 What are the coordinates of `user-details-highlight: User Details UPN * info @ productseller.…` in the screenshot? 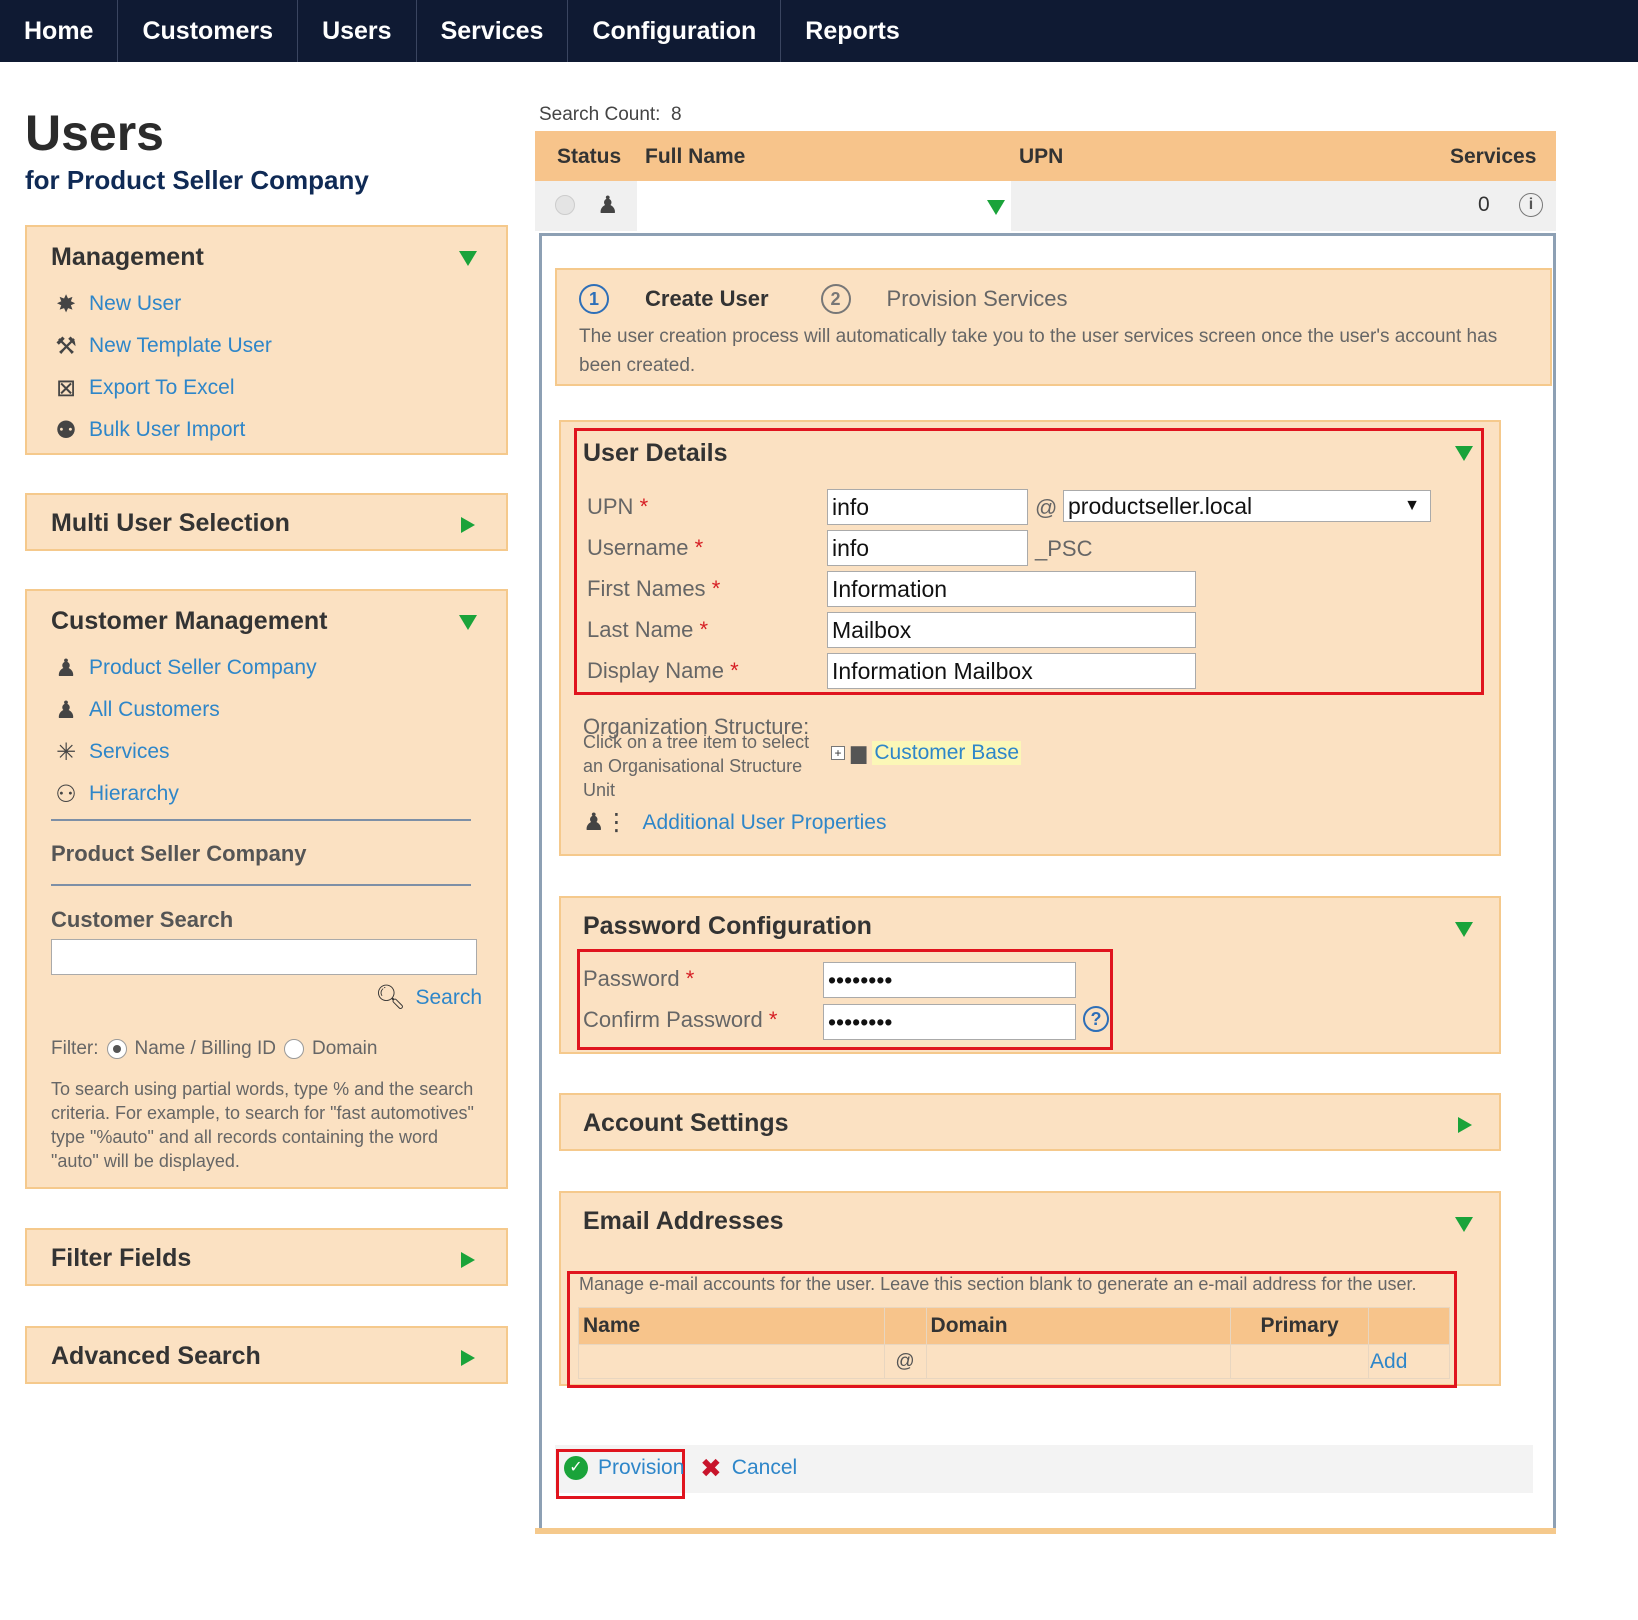 It's located at (1029, 561).